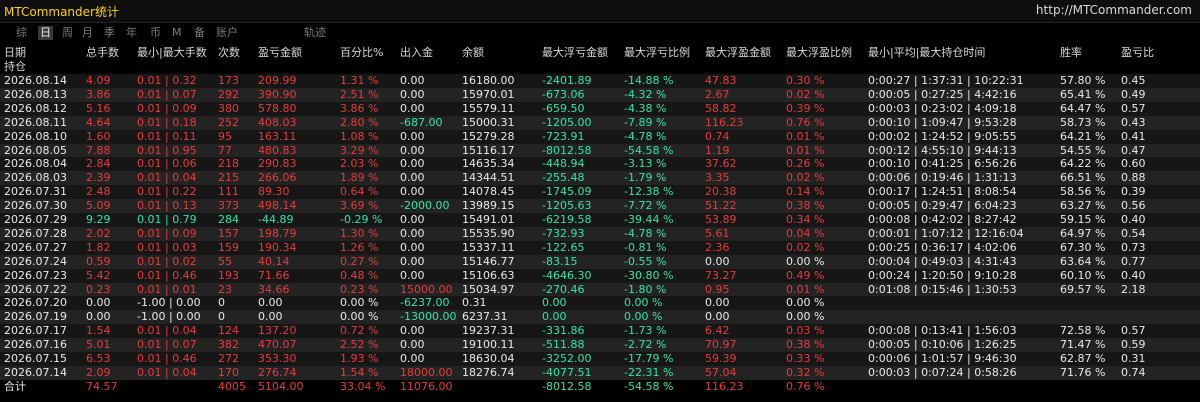 This screenshot has height=402, width=1200. Describe the element at coordinates (926, 52) in the screenshot. I see `column-header-holding-time: 最小|平均|最大持仓时间` at that location.